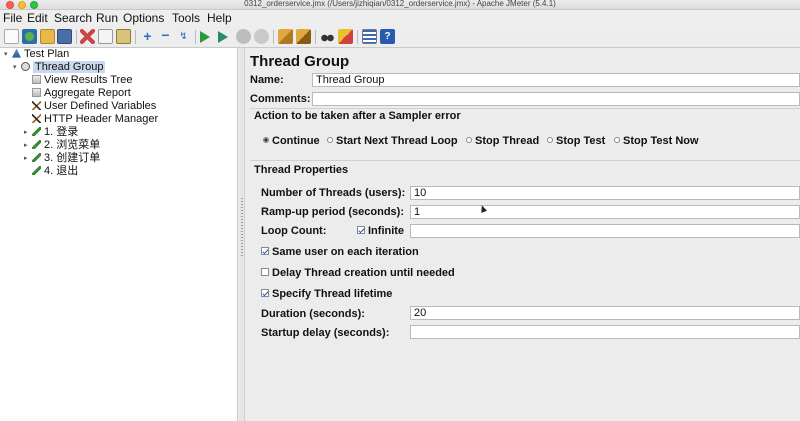 This screenshot has height=421, width=800. What do you see at coordinates (267, 80) in the screenshot?
I see `name-label: Name:` at bounding box center [267, 80].